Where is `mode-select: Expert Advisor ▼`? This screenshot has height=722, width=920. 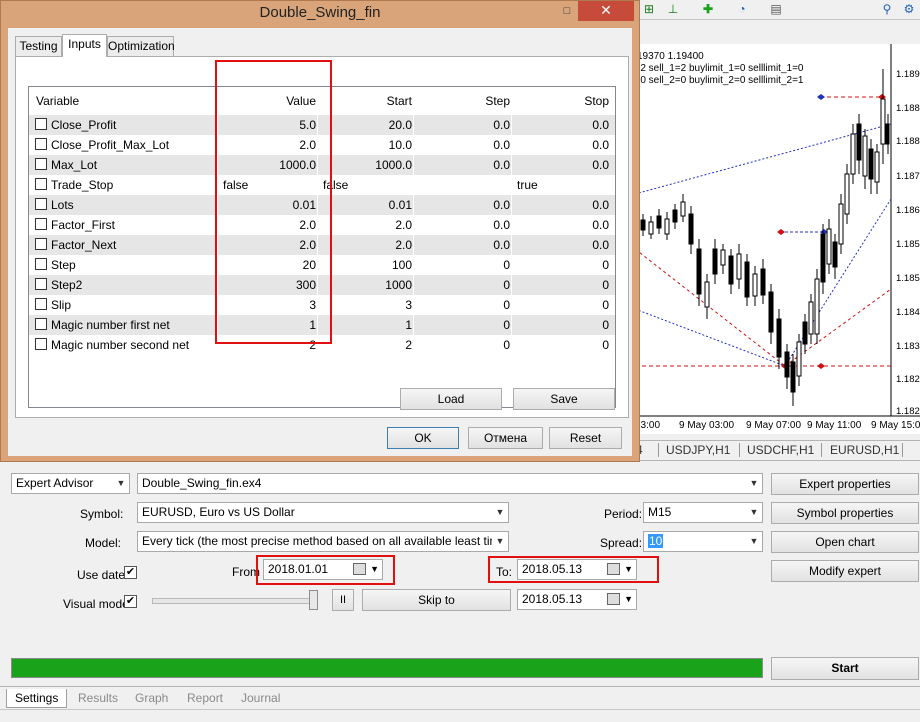
mode-select: Expert Advisor ▼ is located at coordinates (70, 483).